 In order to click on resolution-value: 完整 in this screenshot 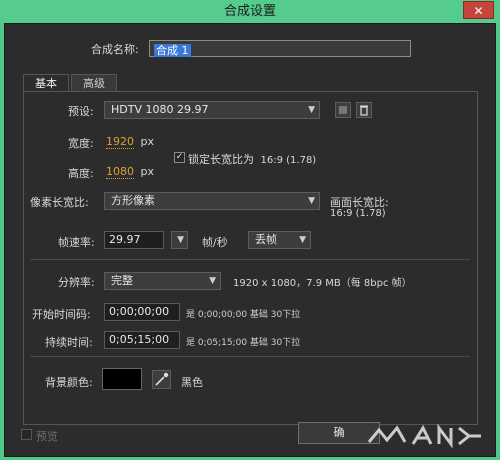, I will do `click(122, 280)`.